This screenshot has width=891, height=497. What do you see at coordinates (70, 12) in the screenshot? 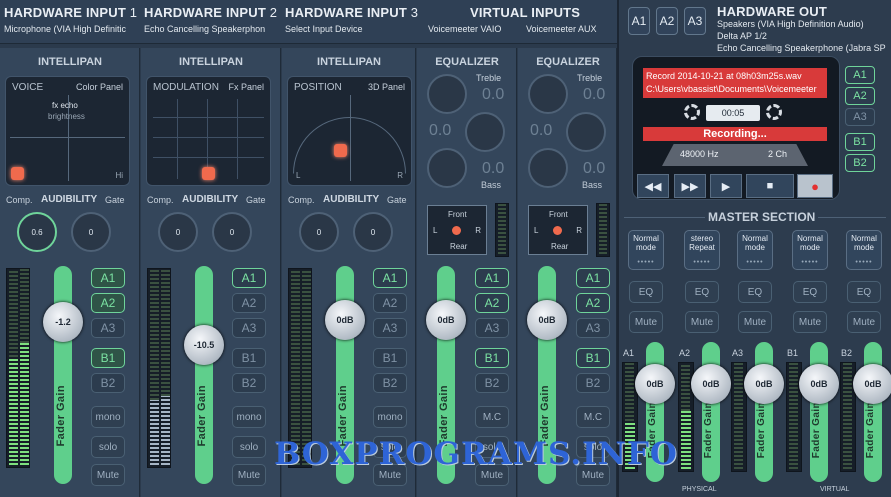
I see `hw-input-1-title: HARDWARE INPUT 1` at bounding box center [70, 12].